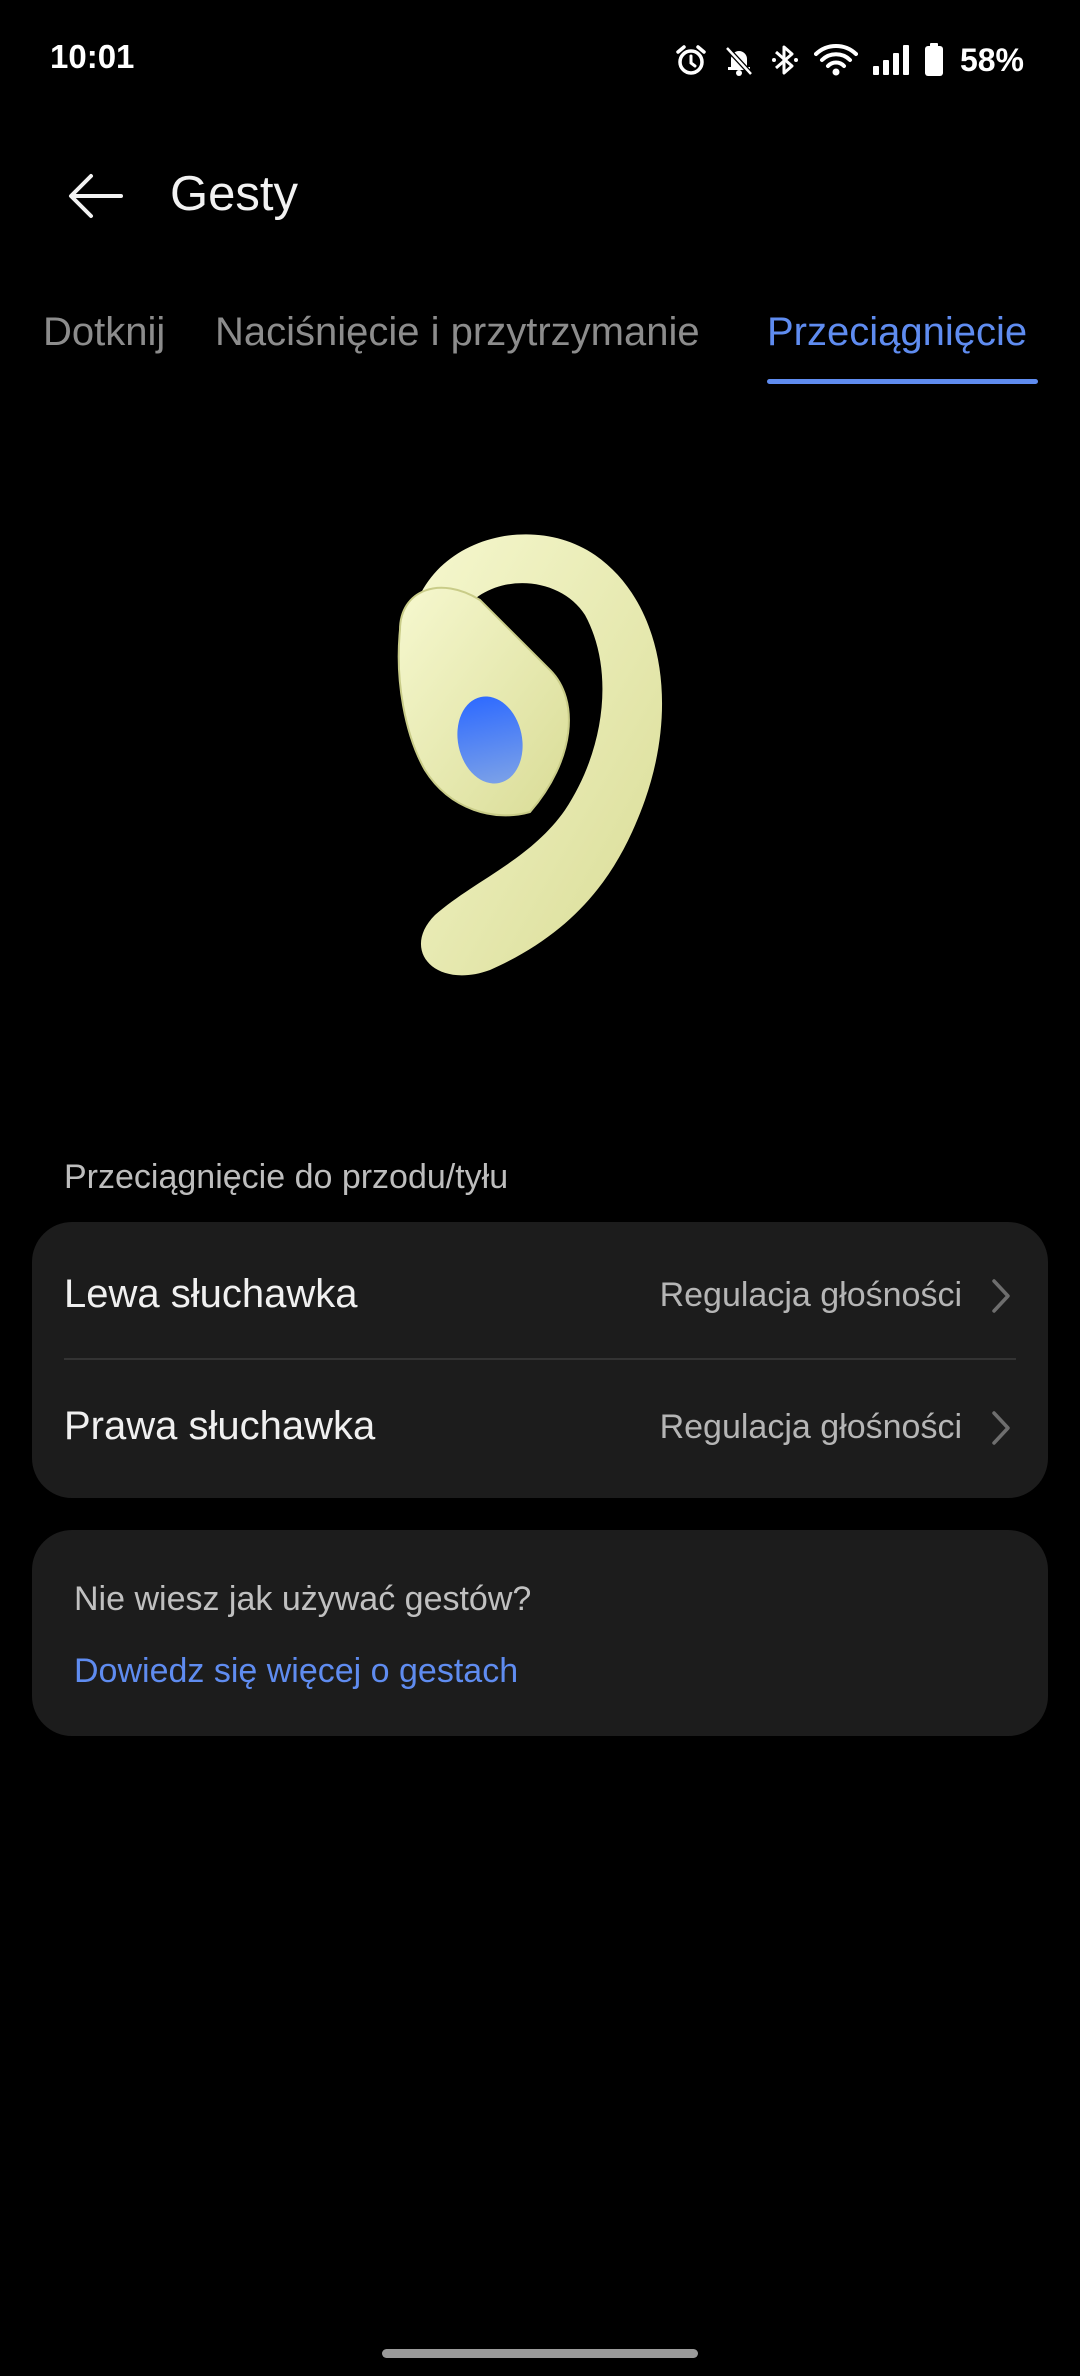 The width and height of the screenshot is (1080, 2376). What do you see at coordinates (211, 1294) in the screenshot?
I see `option-label: Lewa słuchawka` at bounding box center [211, 1294].